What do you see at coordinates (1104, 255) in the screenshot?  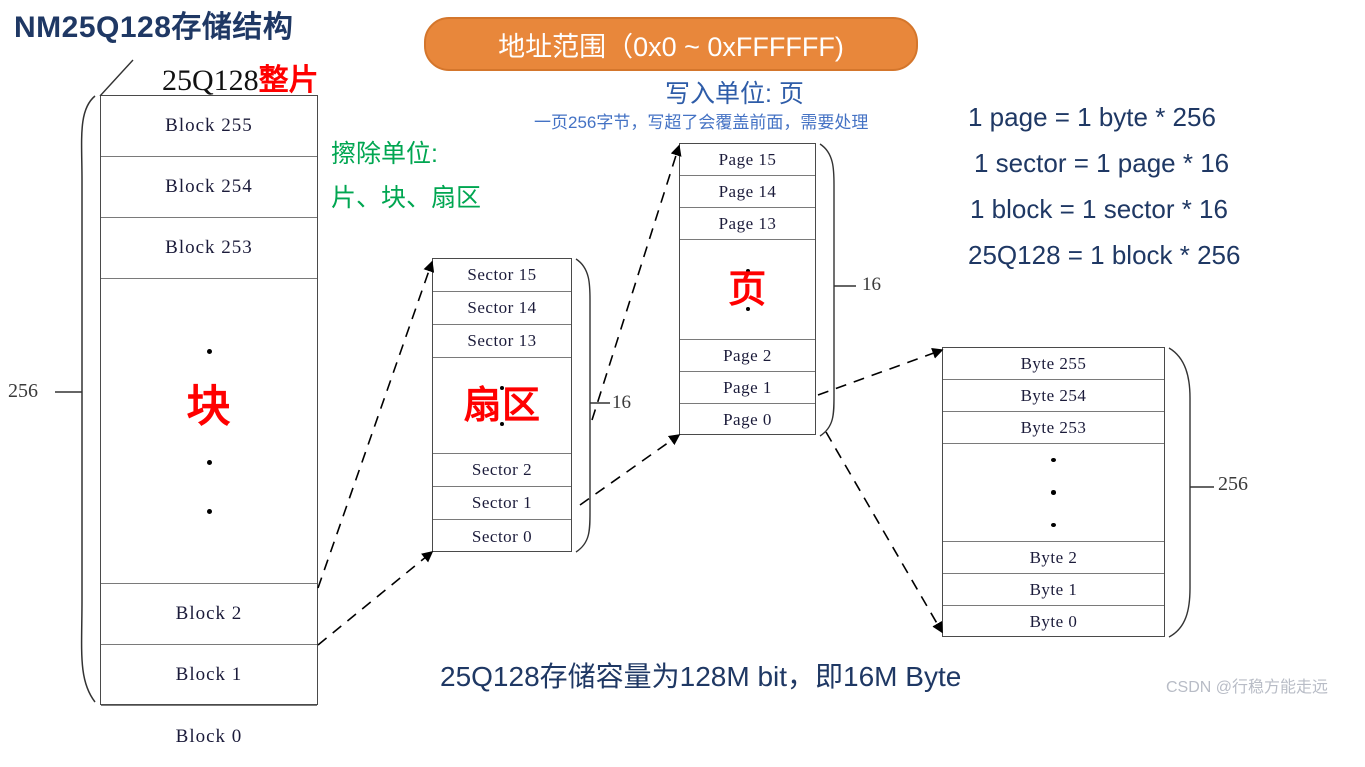 I see `equation-chip: 25Q128 = 1 block * 256` at bounding box center [1104, 255].